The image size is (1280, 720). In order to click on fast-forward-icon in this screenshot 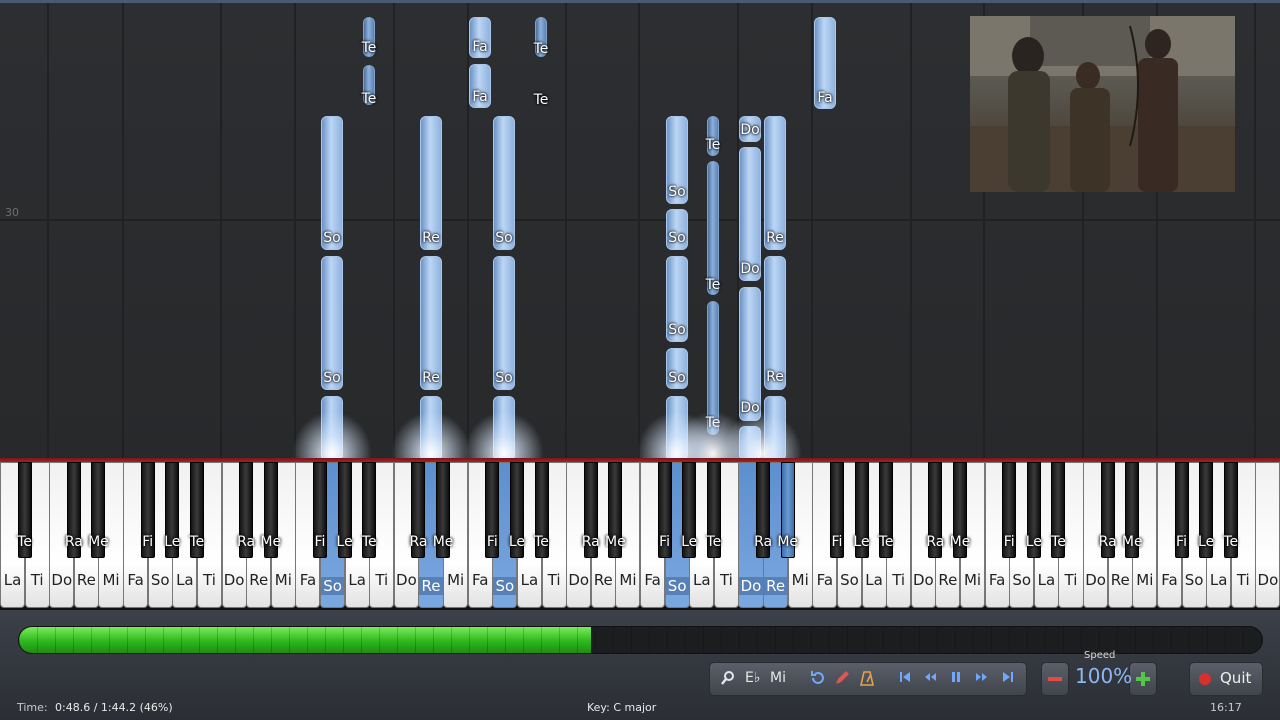, I will do `click(982, 679)`.